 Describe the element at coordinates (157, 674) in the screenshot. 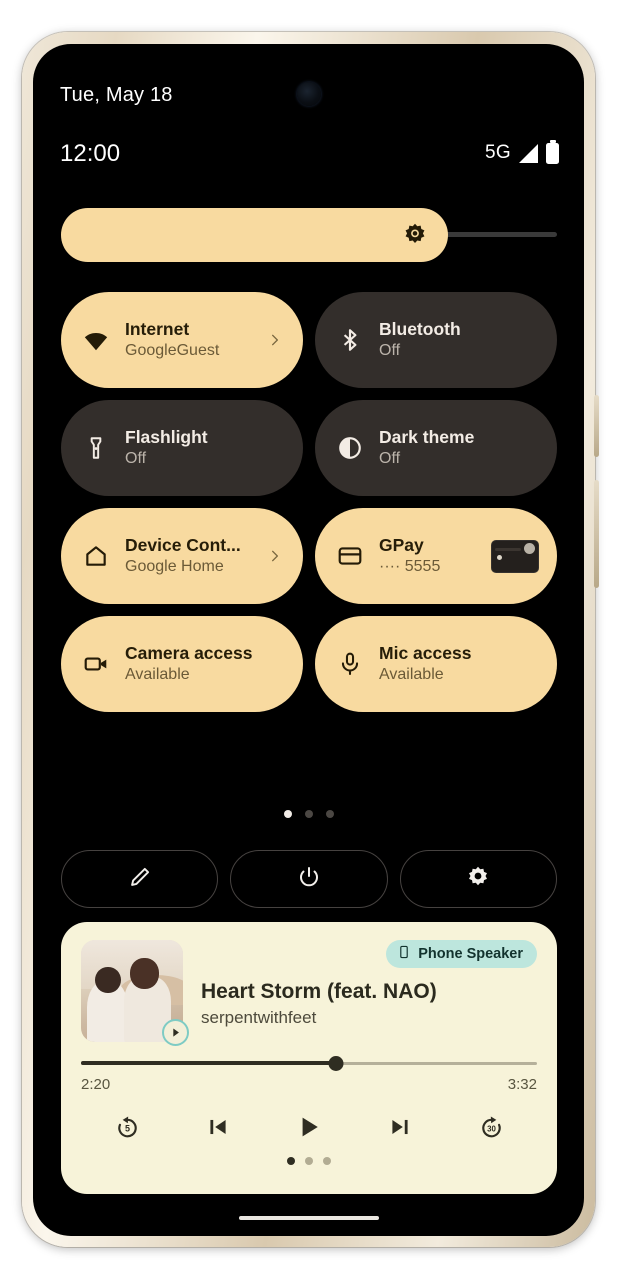

I see `tile-camera-access-subtitle: Available` at that location.